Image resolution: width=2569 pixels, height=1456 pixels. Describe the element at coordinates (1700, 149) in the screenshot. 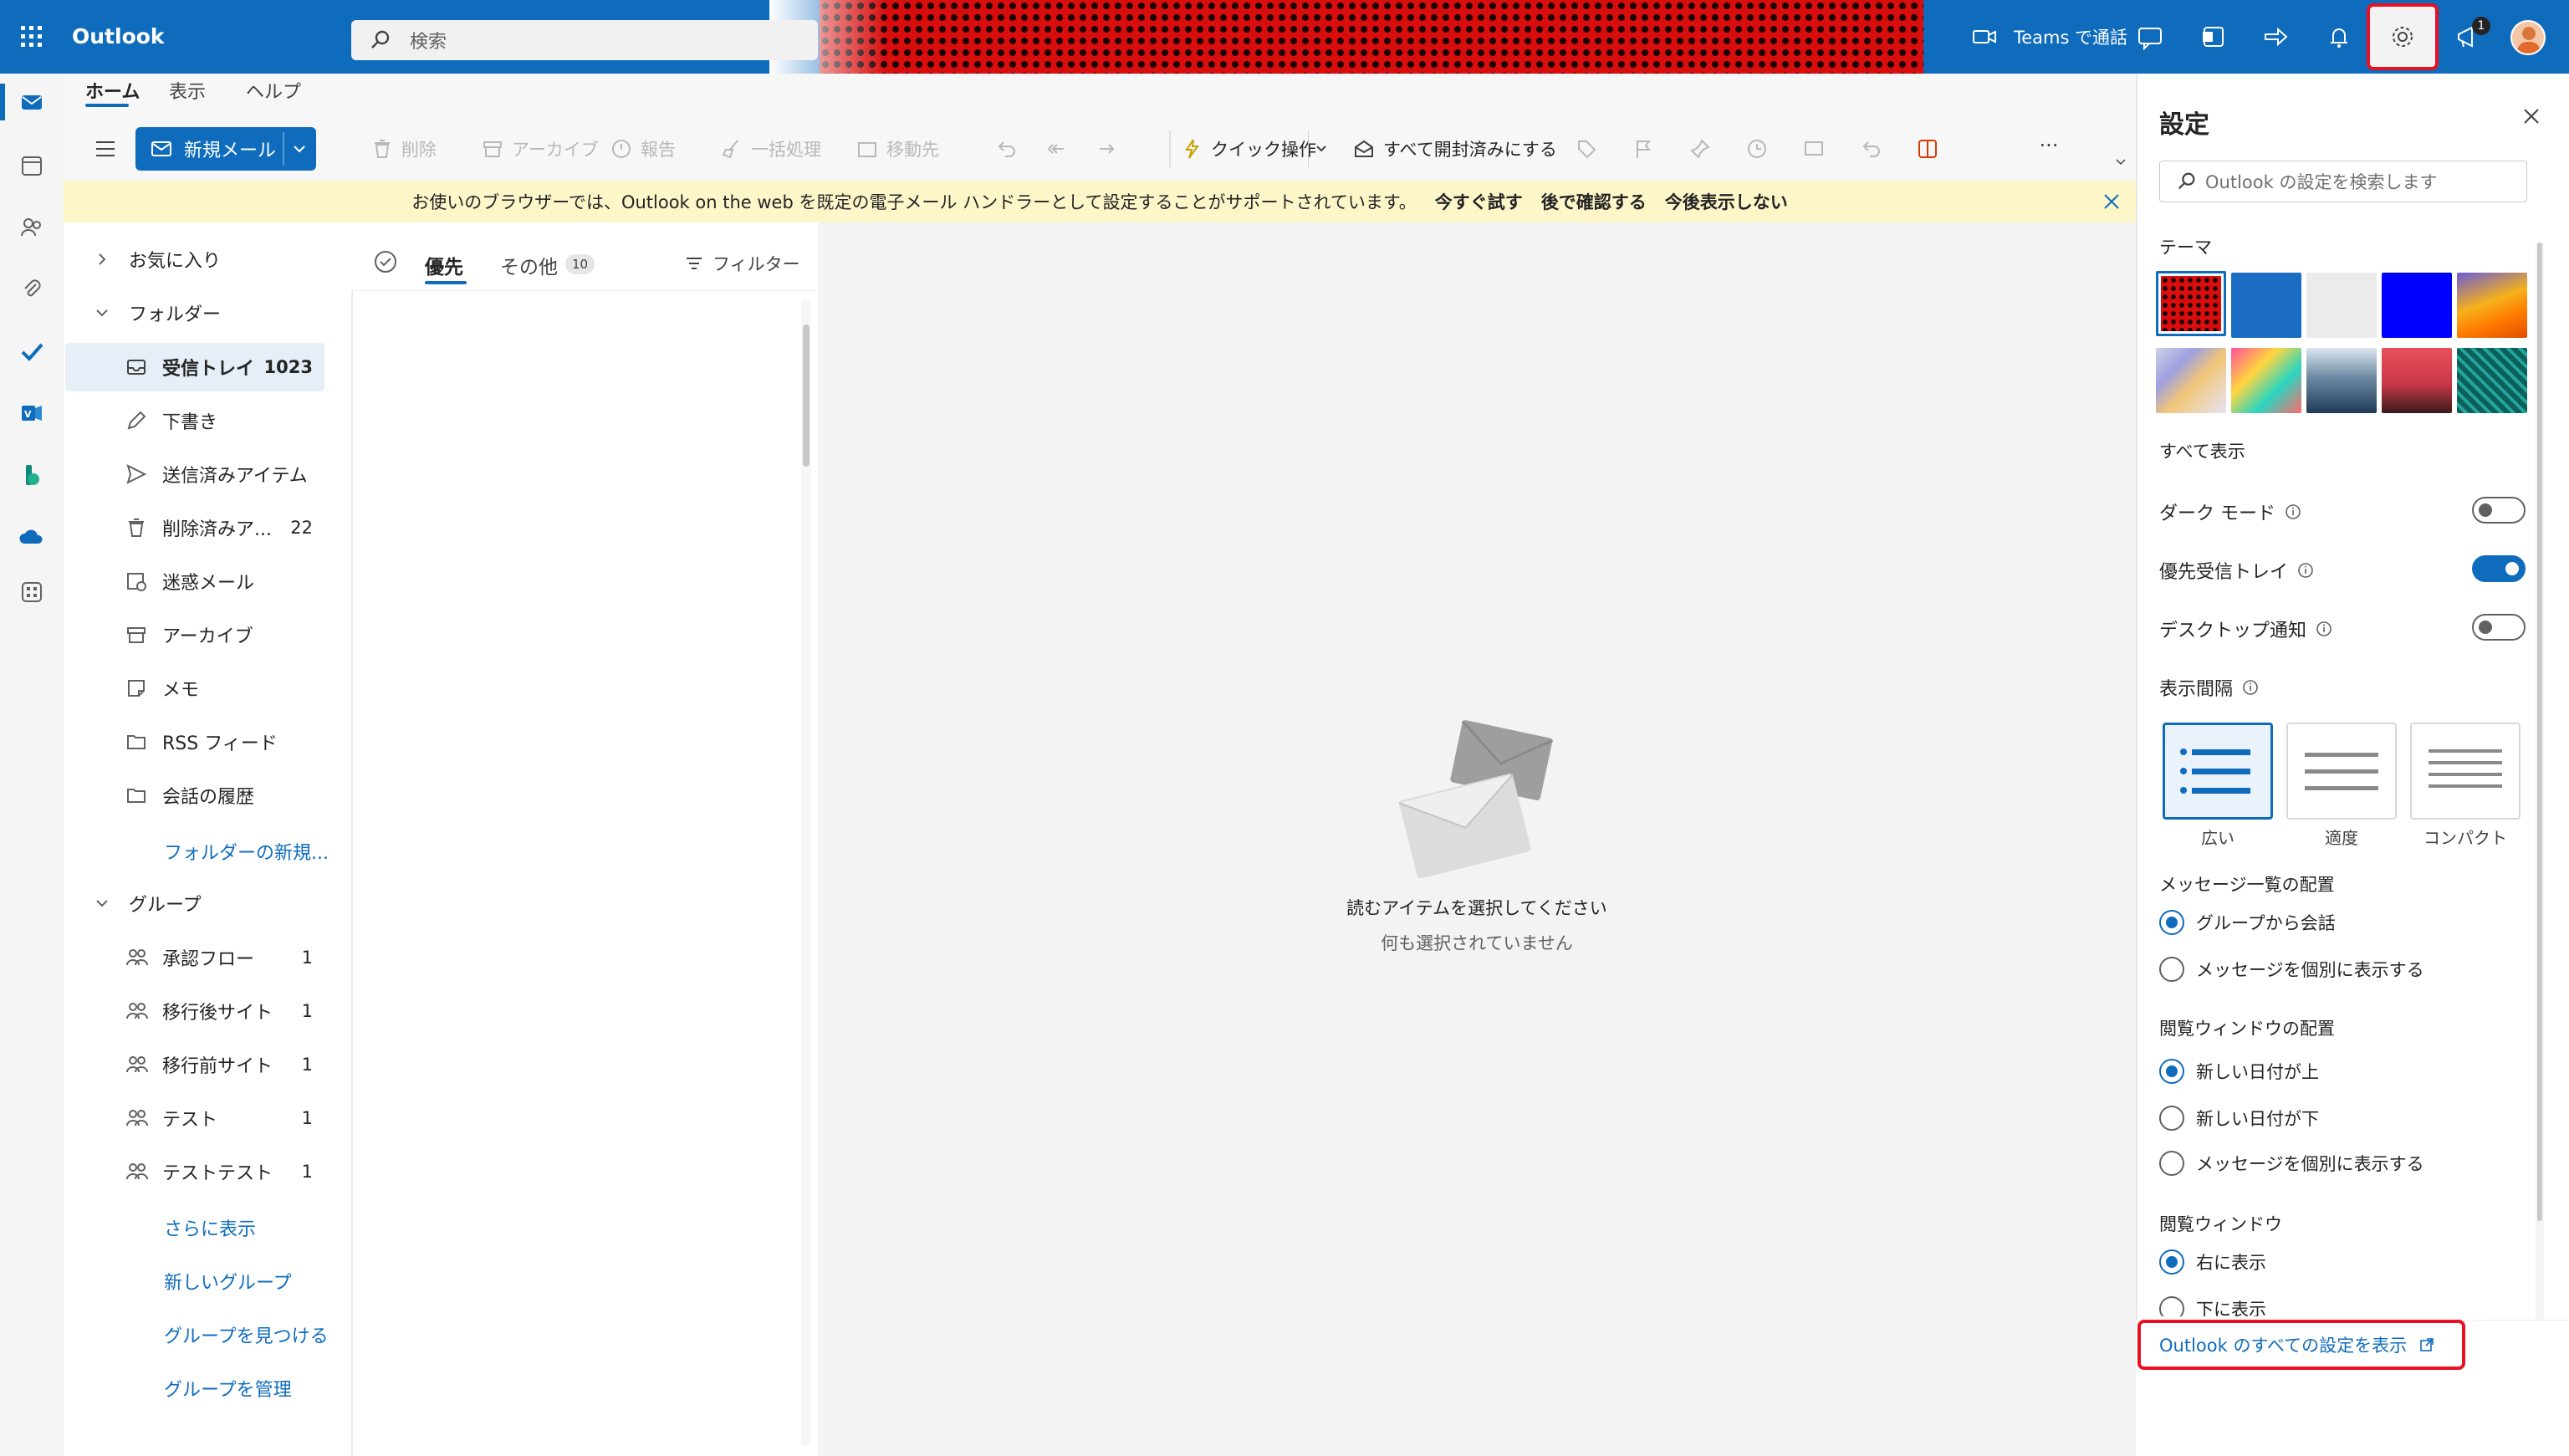

I see `pin-icon` at that location.